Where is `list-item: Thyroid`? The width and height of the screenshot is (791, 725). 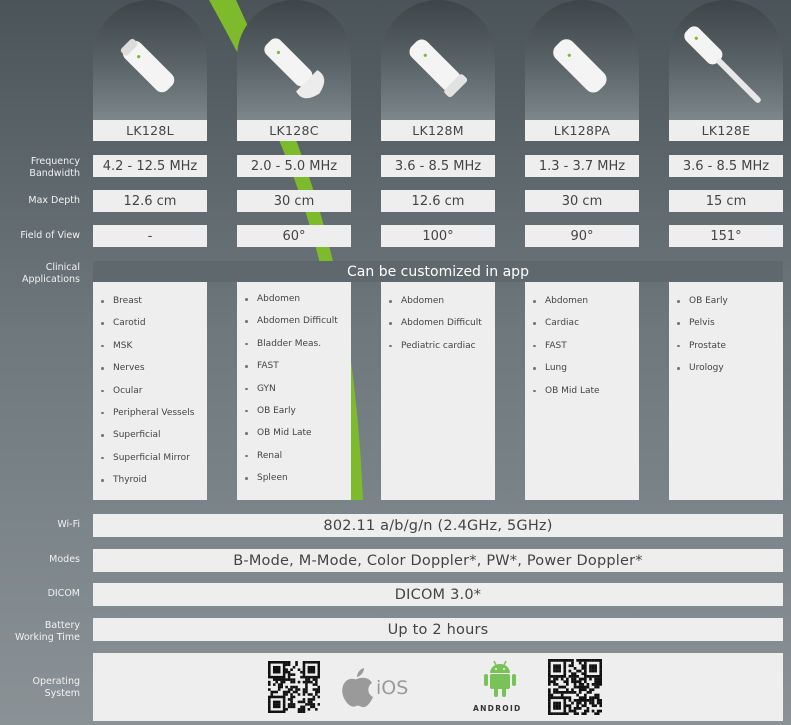
list-item: Thyroid is located at coordinates (150, 480).